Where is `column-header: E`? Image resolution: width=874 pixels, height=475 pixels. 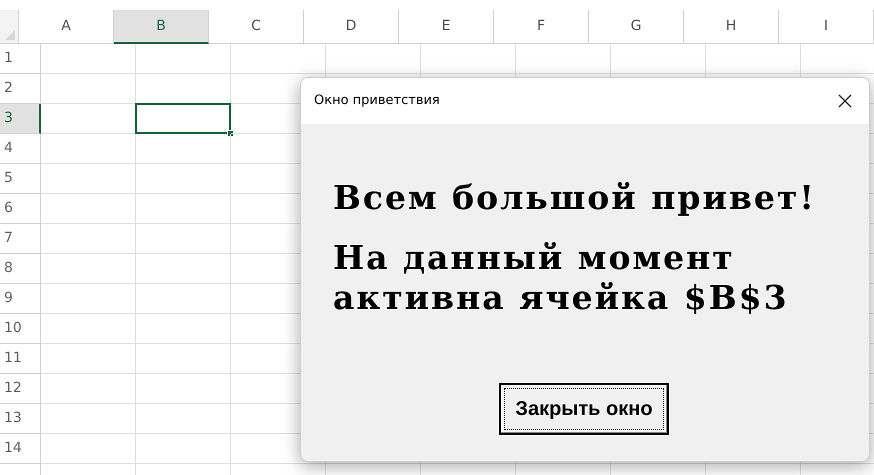 column-header: E is located at coordinates (446, 27).